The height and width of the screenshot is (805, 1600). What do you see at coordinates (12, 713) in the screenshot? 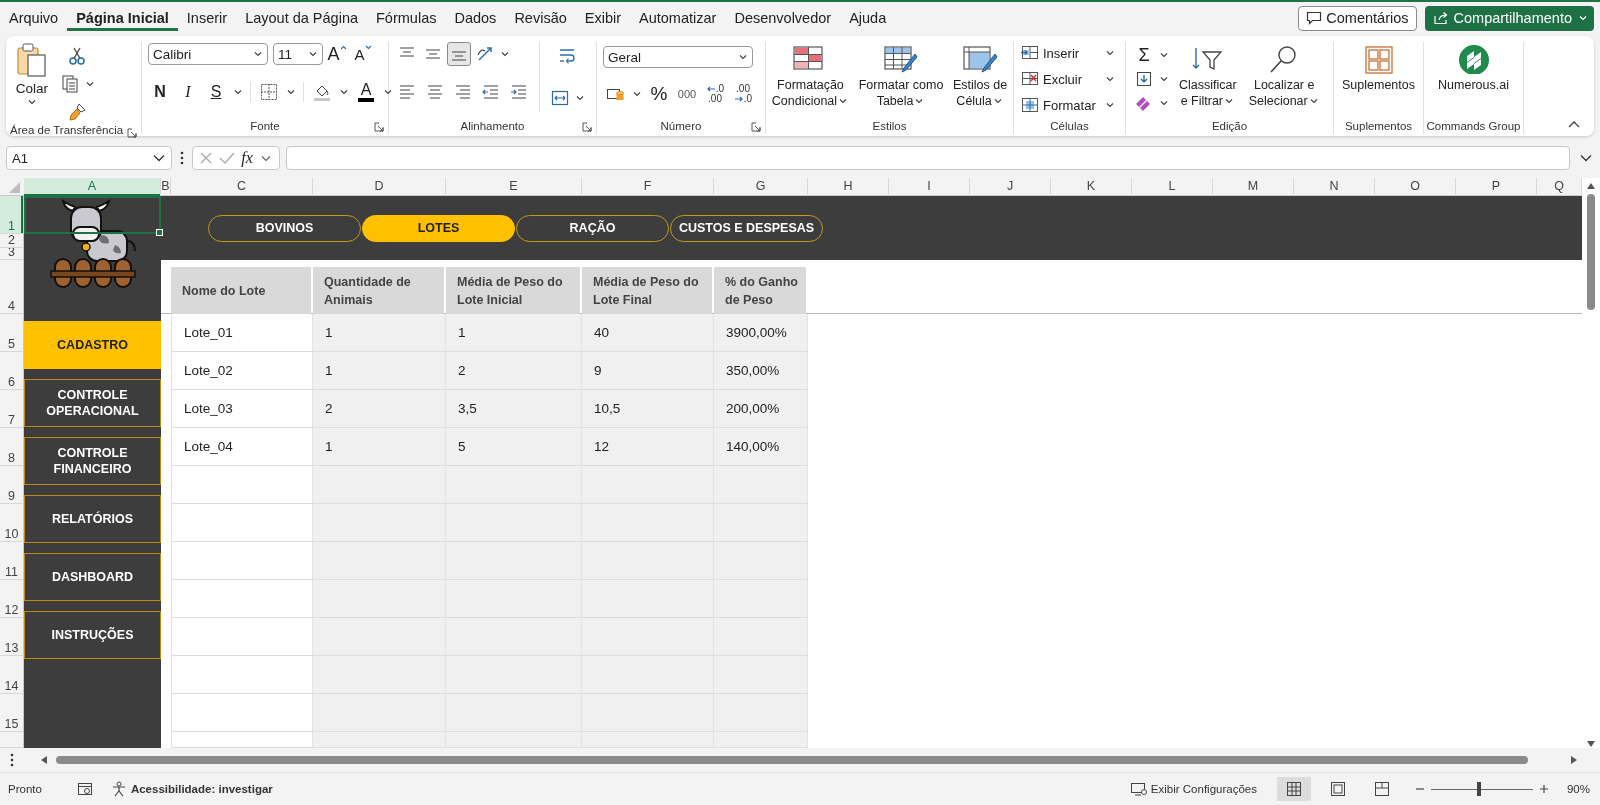
I see `row-header: 15` at bounding box center [12, 713].